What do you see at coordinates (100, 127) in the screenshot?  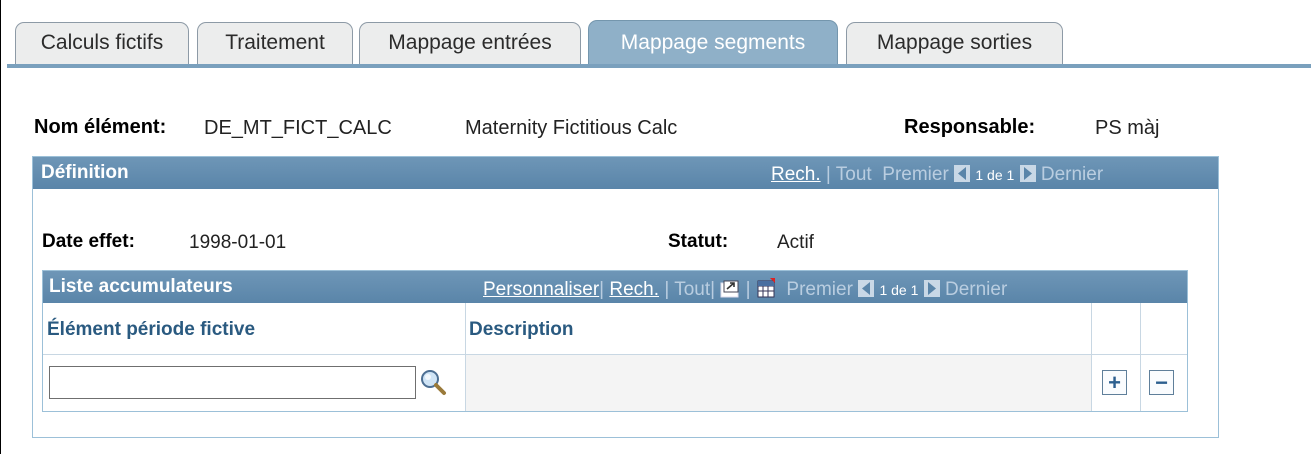 I see `element-name-label: Nom élément:` at bounding box center [100, 127].